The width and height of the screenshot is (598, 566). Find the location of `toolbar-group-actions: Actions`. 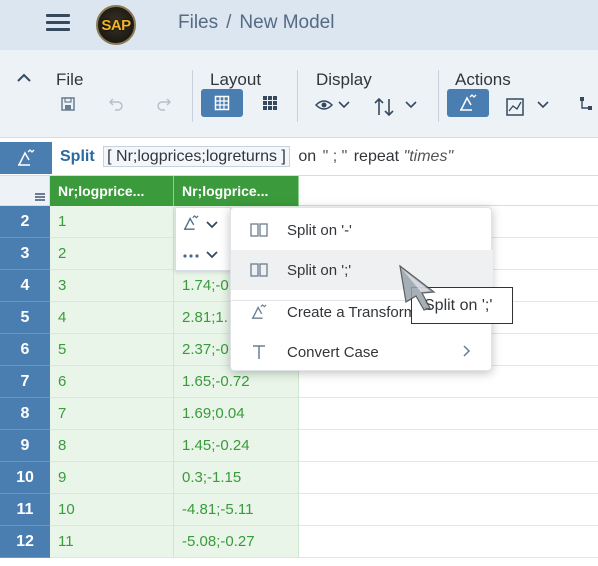

toolbar-group-actions: Actions is located at coordinates (483, 79).